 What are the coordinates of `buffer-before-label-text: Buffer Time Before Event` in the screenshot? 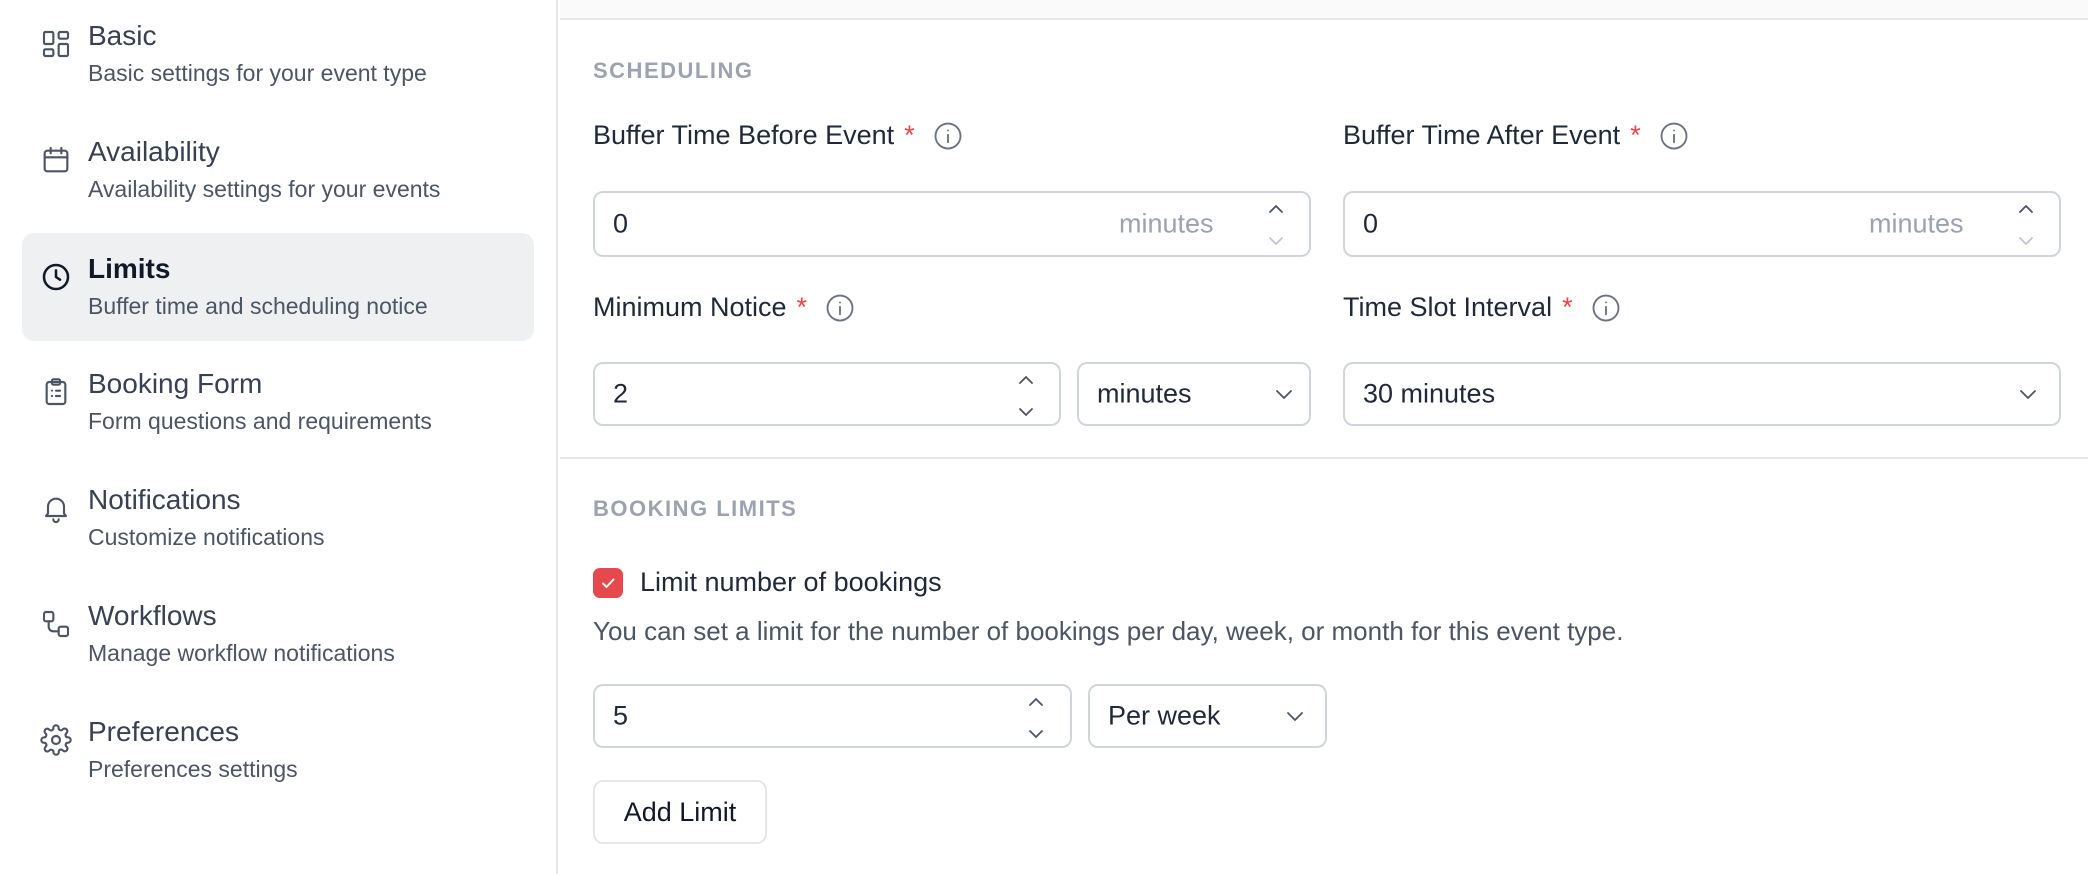 It's located at (744, 135).